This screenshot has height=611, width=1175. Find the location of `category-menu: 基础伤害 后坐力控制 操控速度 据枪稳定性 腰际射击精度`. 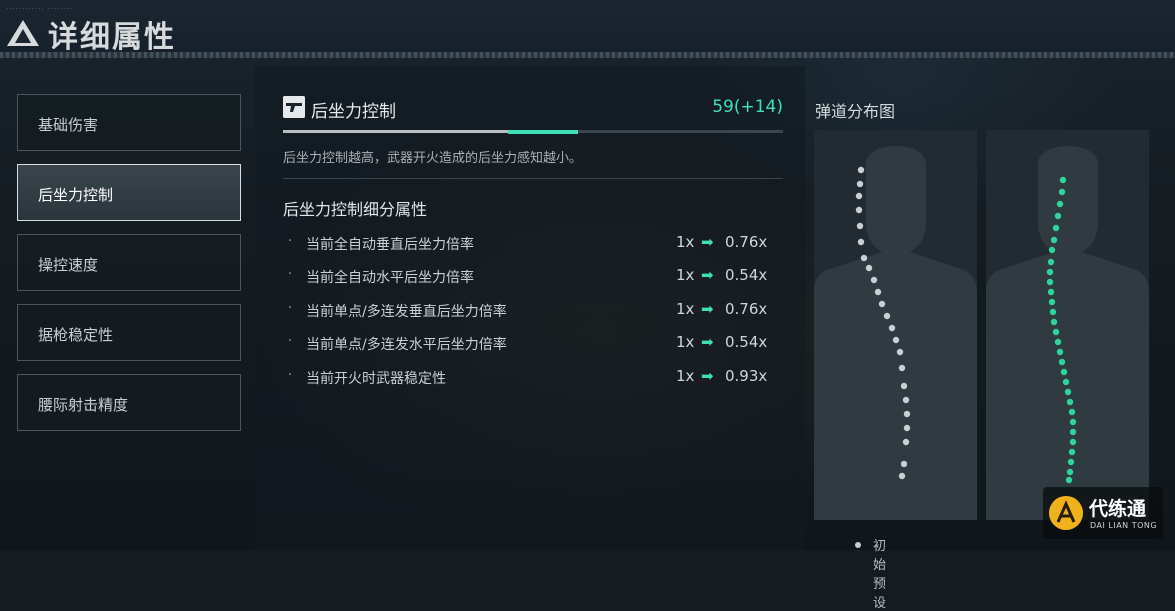

category-menu: 基础伤害 后坐力控制 操控速度 据枪稳定性 腰际射击精度 is located at coordinates (129, 269).